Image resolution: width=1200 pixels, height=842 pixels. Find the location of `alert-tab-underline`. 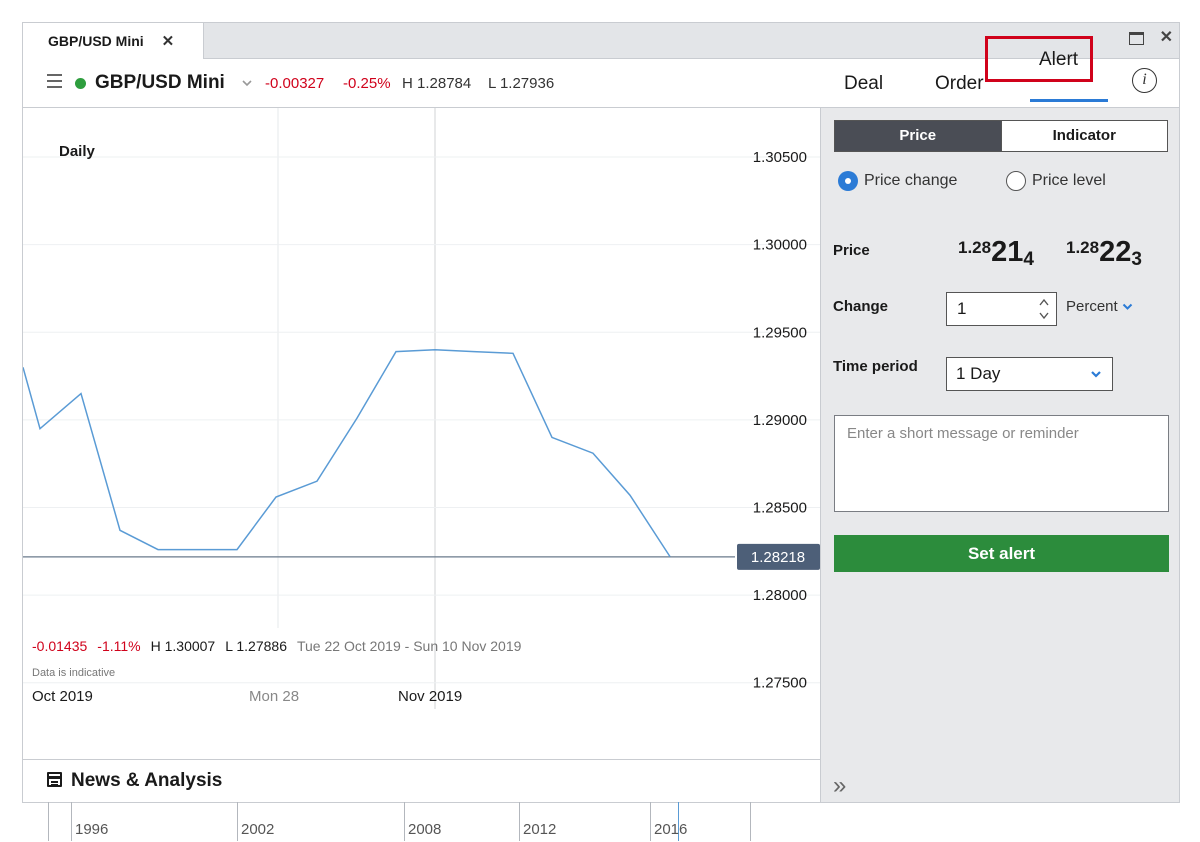

alert-tab-underline is located at coordinates (1069, 100).